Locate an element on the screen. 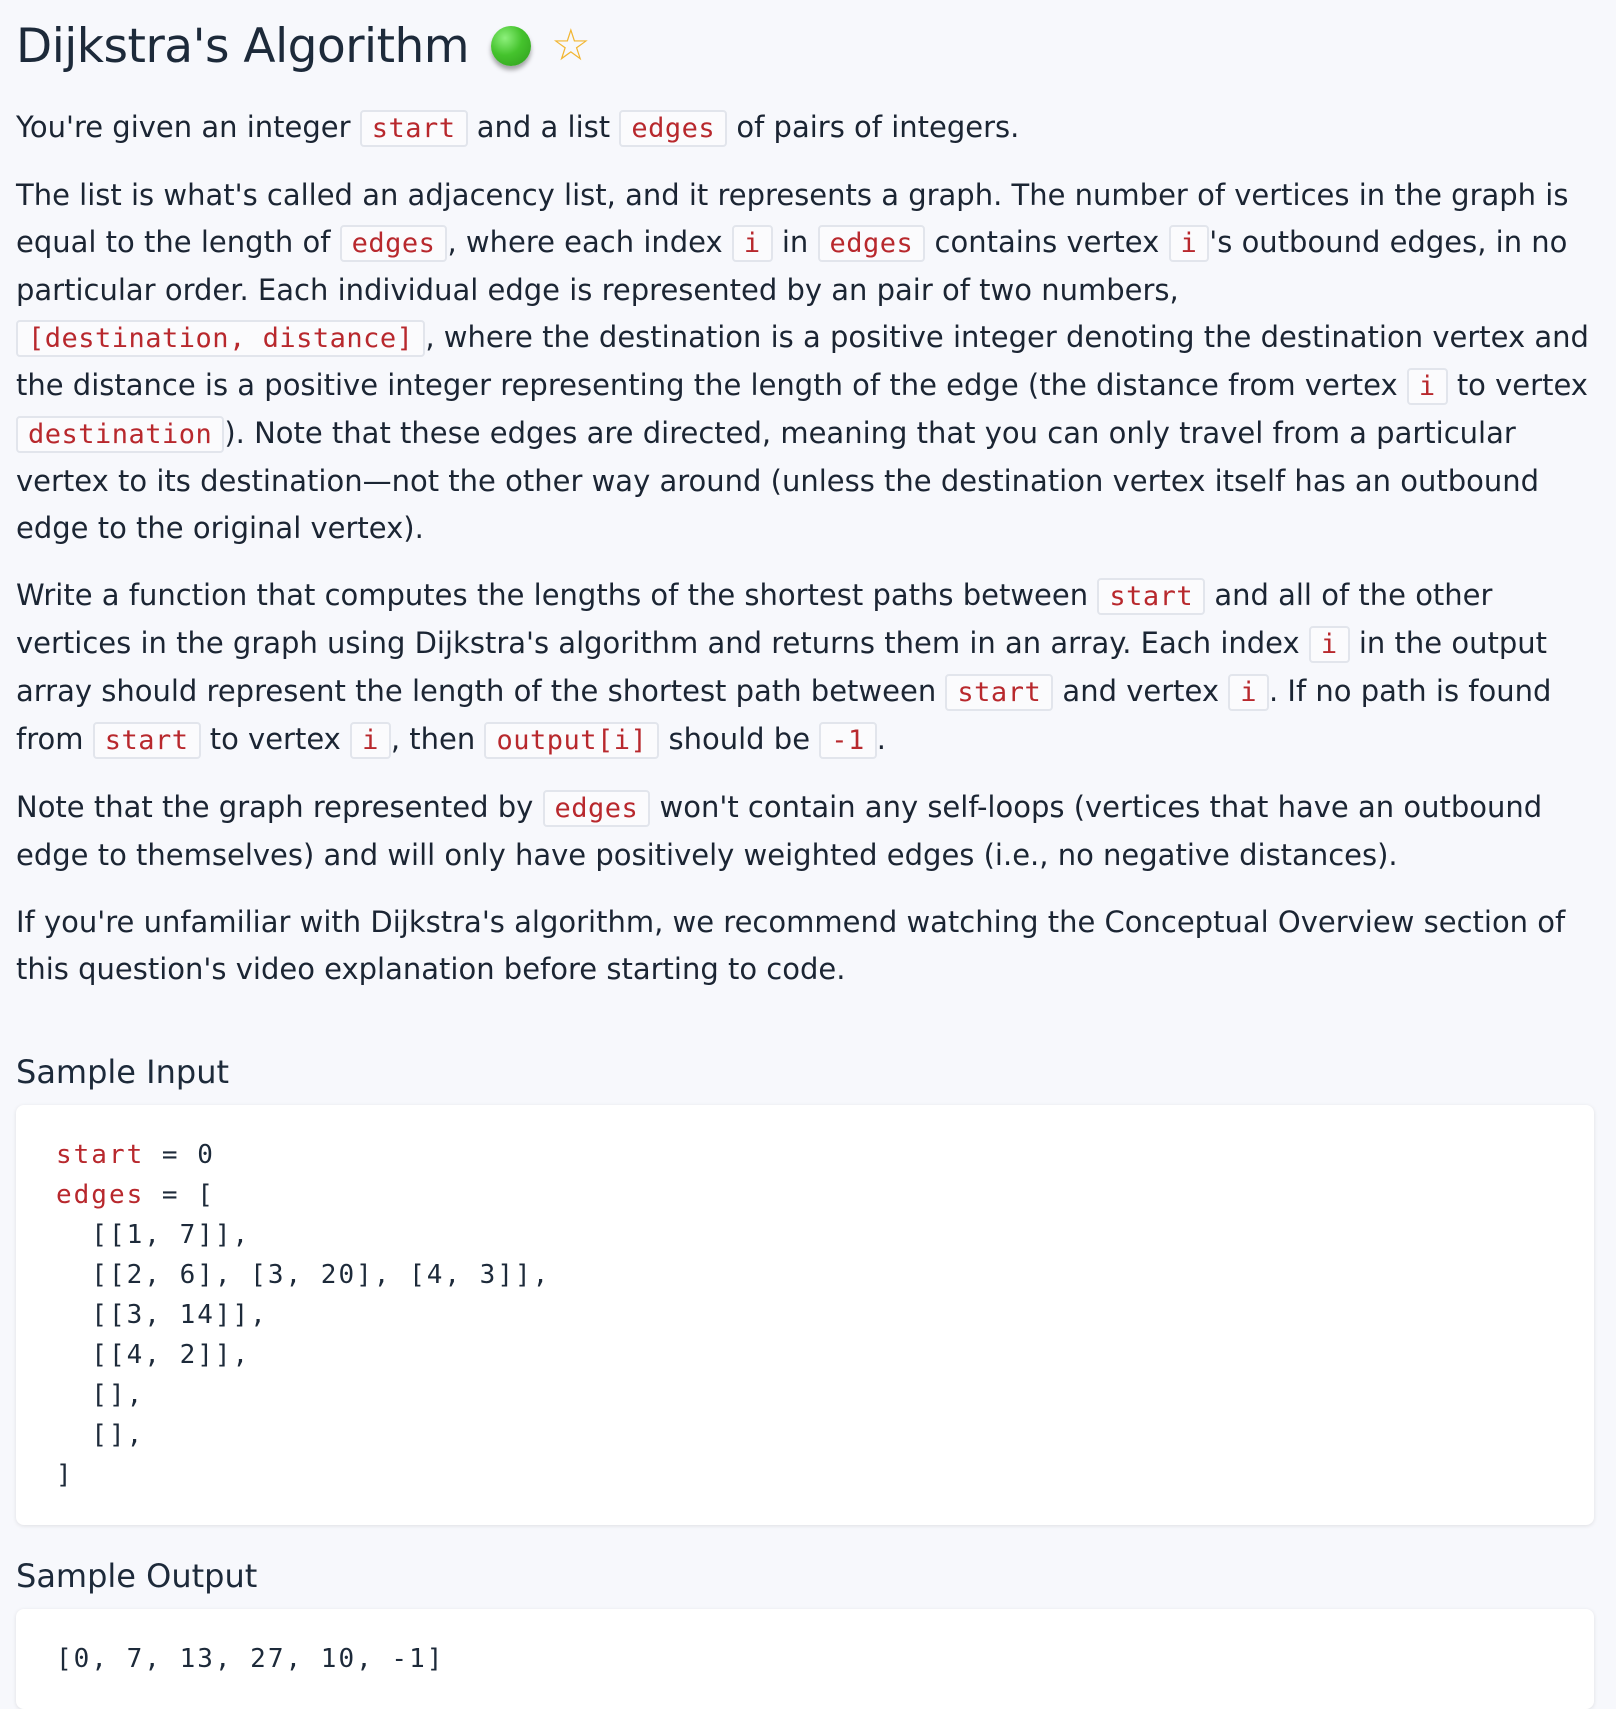 The image size is (1616, 1709). star-outline-icon: ☆ is located at coordinates (570, 46).